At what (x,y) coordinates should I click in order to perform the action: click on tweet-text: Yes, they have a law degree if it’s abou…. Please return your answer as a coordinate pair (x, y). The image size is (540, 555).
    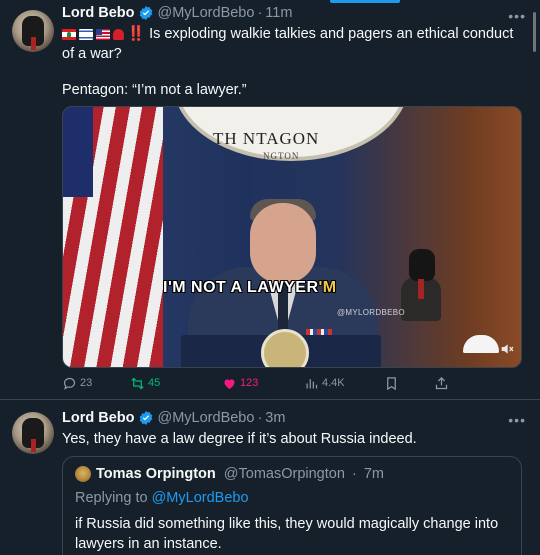
    Looking at the image, I should click on (239, 439).